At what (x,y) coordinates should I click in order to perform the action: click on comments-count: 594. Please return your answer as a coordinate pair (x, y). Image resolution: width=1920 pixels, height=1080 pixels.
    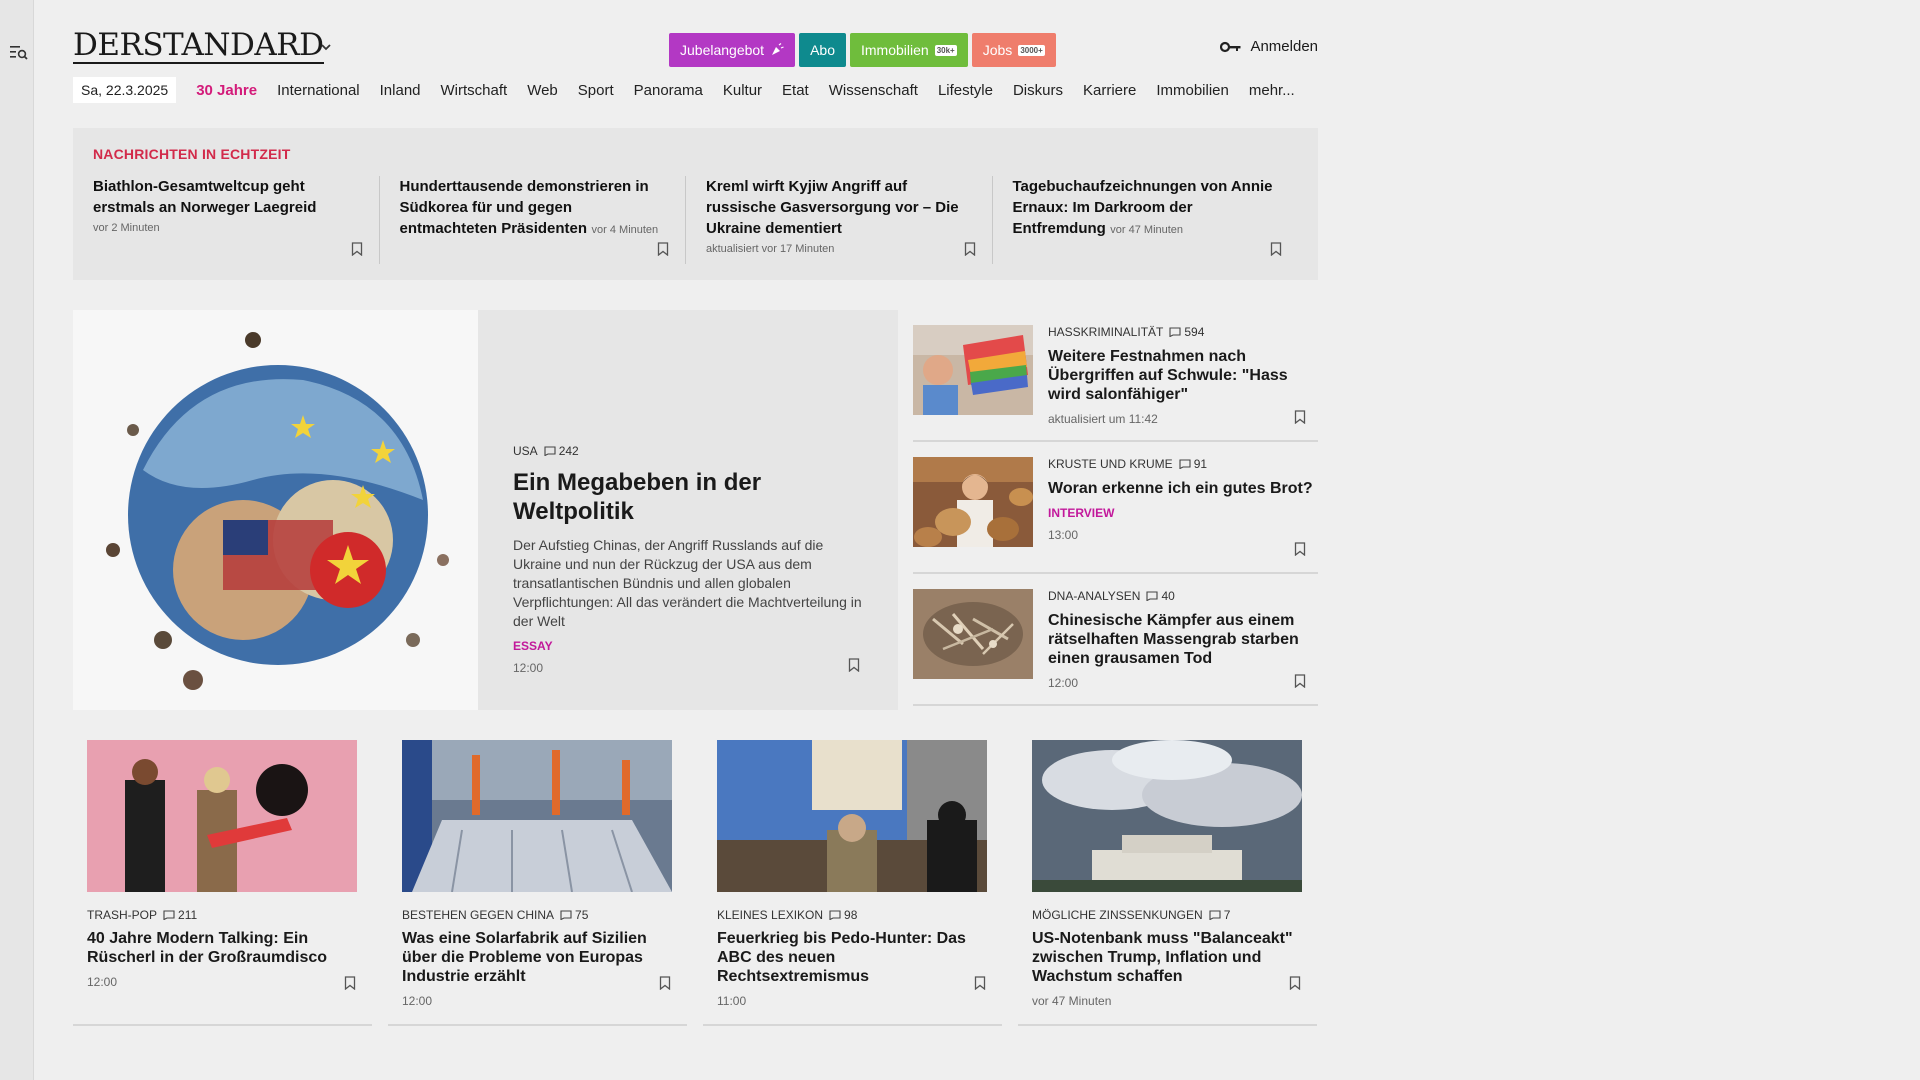
    Looking at the image, I should click on (1186, 332).